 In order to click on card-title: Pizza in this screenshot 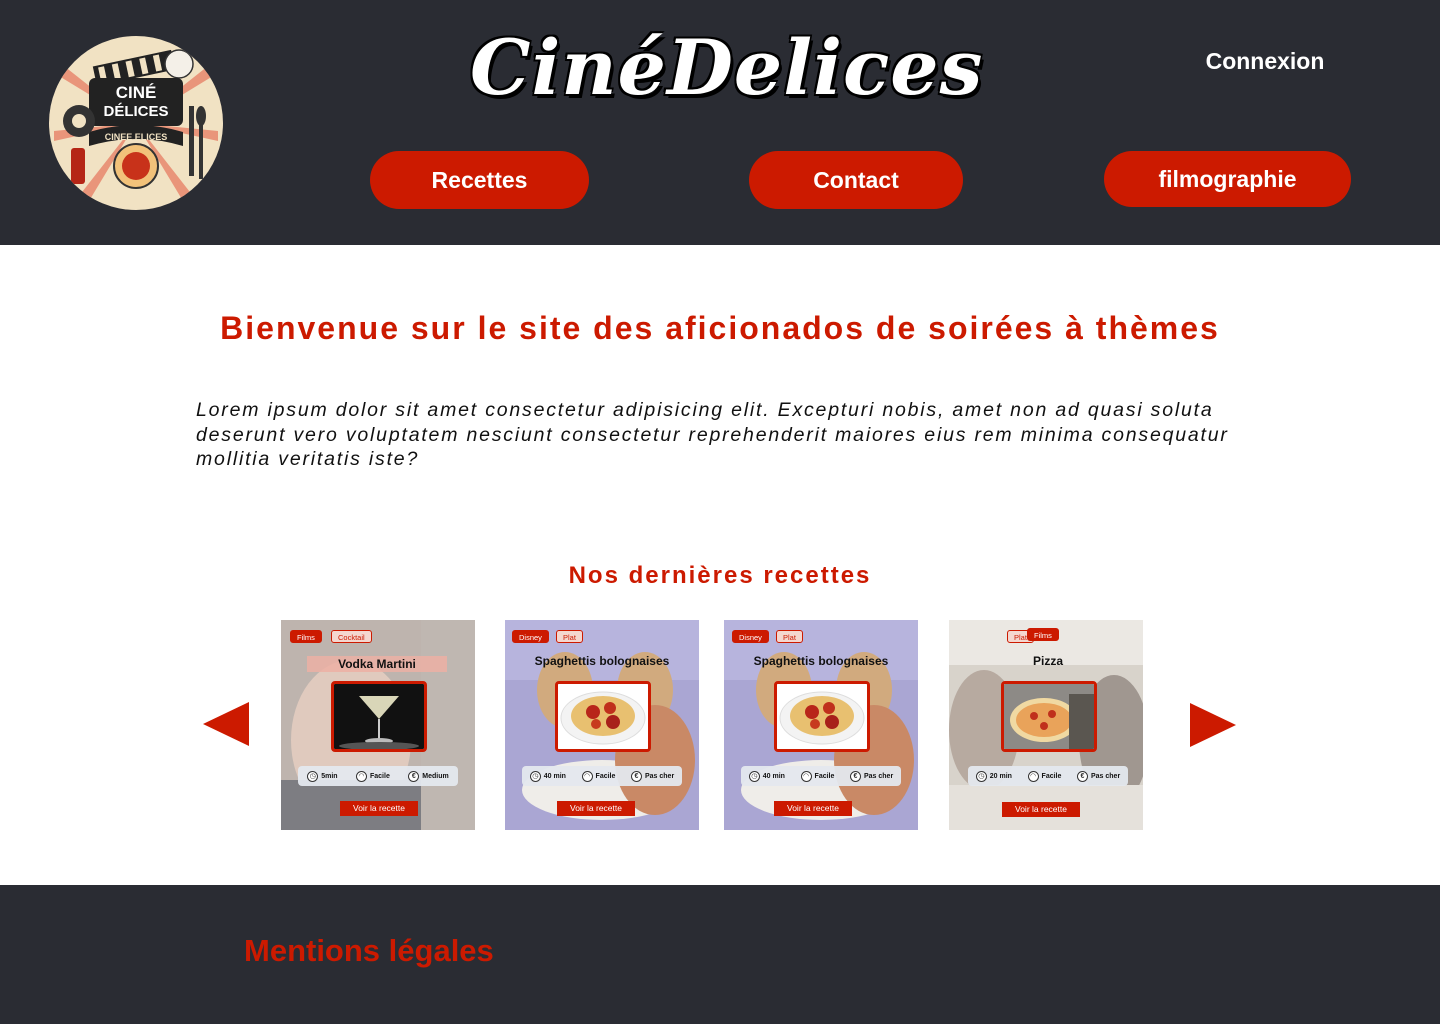, I will do `click(1047, 661)`.